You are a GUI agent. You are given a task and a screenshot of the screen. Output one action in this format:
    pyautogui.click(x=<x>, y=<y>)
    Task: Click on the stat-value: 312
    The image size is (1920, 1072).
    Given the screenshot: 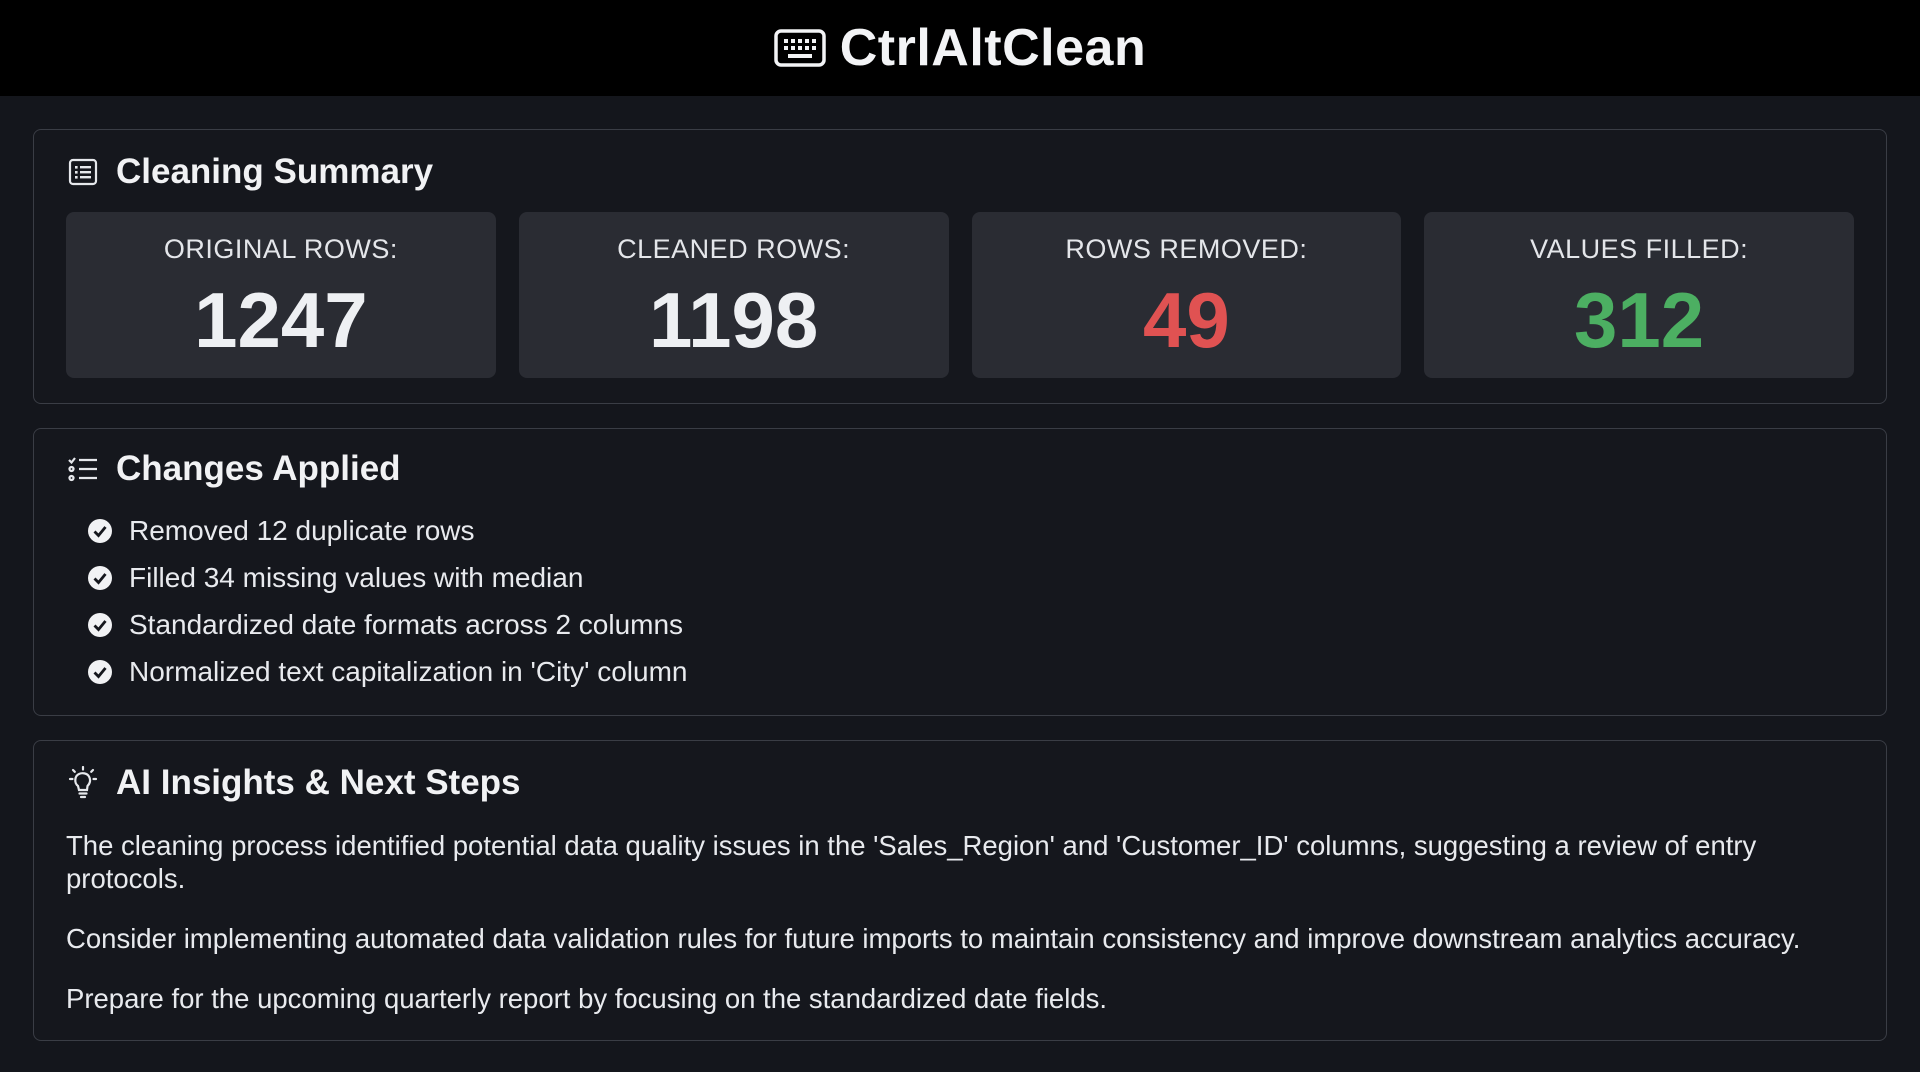 What is the action you would take?
    pyautogui.click(x=1639, y=320)
    